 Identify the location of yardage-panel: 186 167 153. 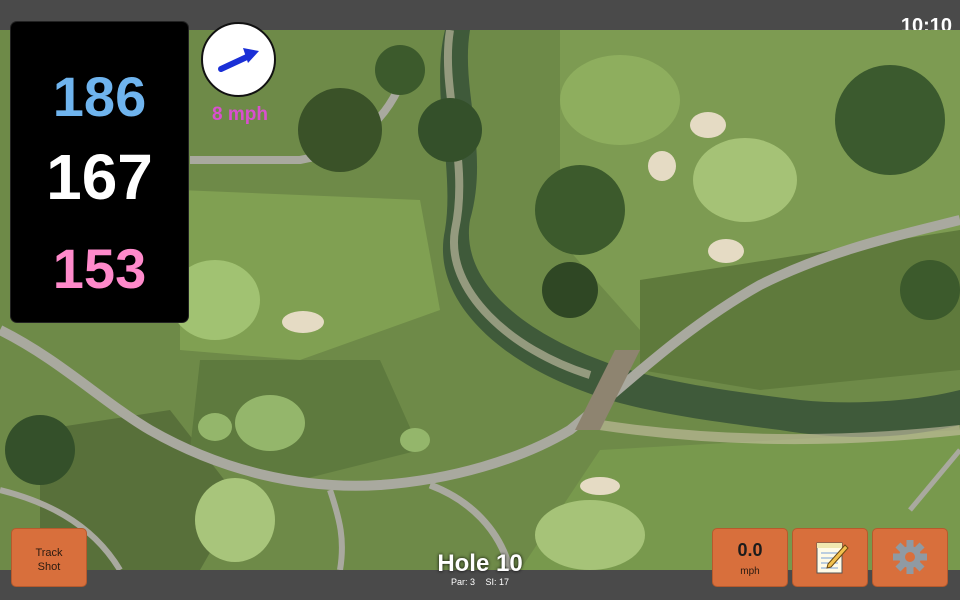
(99, 172).